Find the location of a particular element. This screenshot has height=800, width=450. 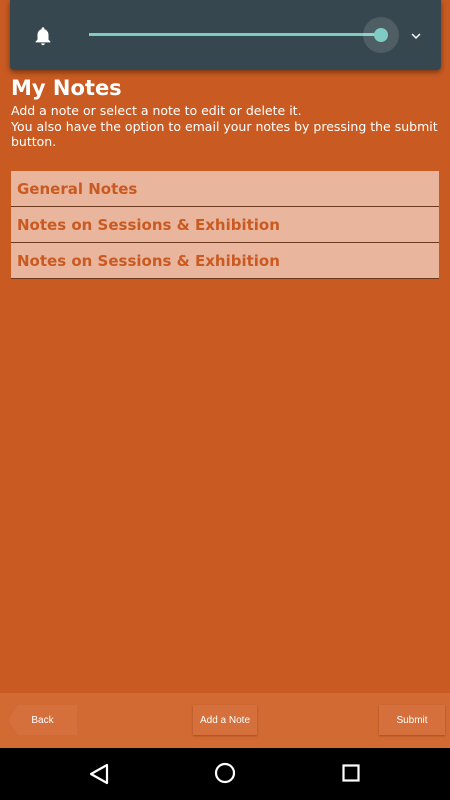

volume-panel is located at coordinates (225, 35).